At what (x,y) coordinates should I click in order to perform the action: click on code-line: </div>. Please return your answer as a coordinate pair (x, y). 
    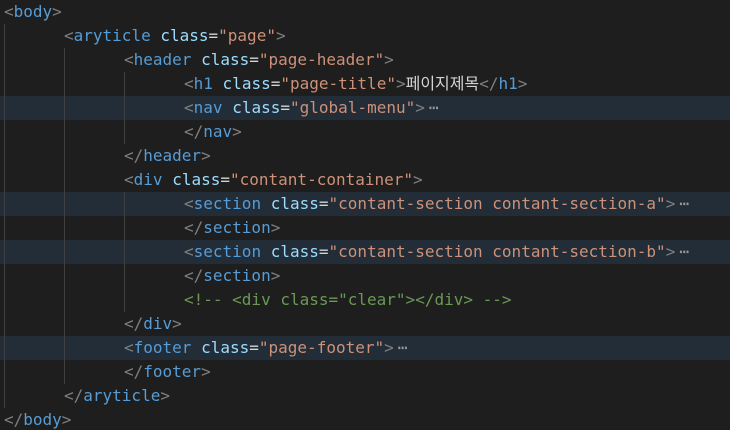
    Looking at the image, I should click on (365, 324).